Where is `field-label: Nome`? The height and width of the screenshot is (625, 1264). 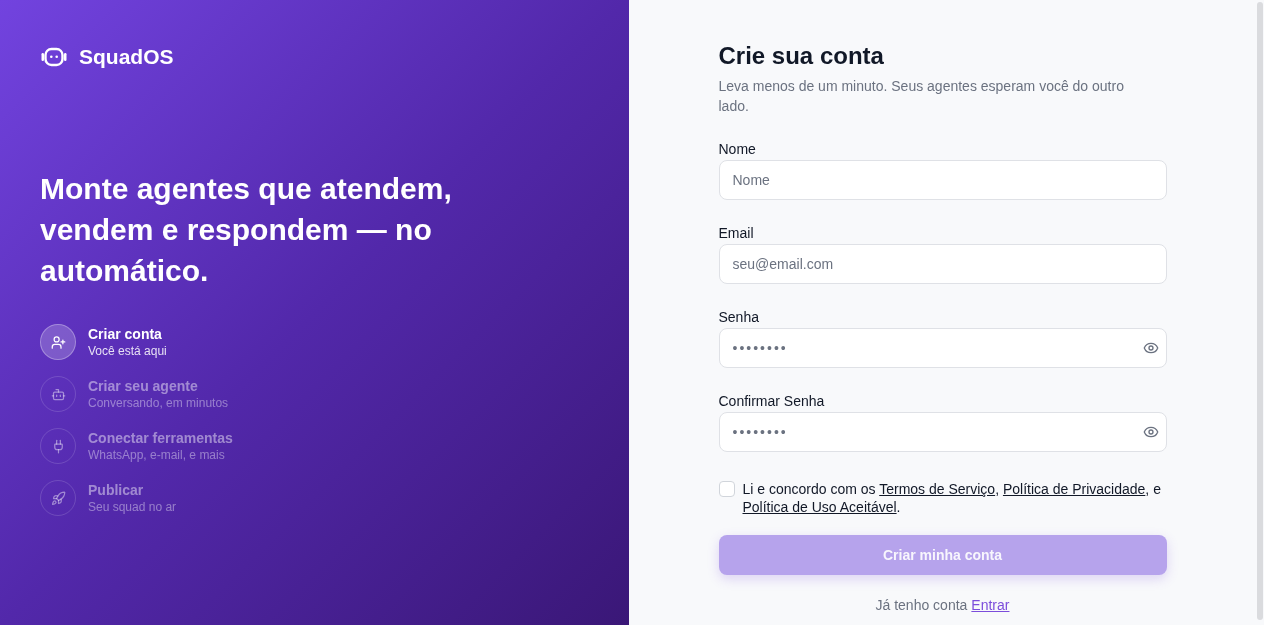 field-label: Nome is located at coordinates (737, 149).